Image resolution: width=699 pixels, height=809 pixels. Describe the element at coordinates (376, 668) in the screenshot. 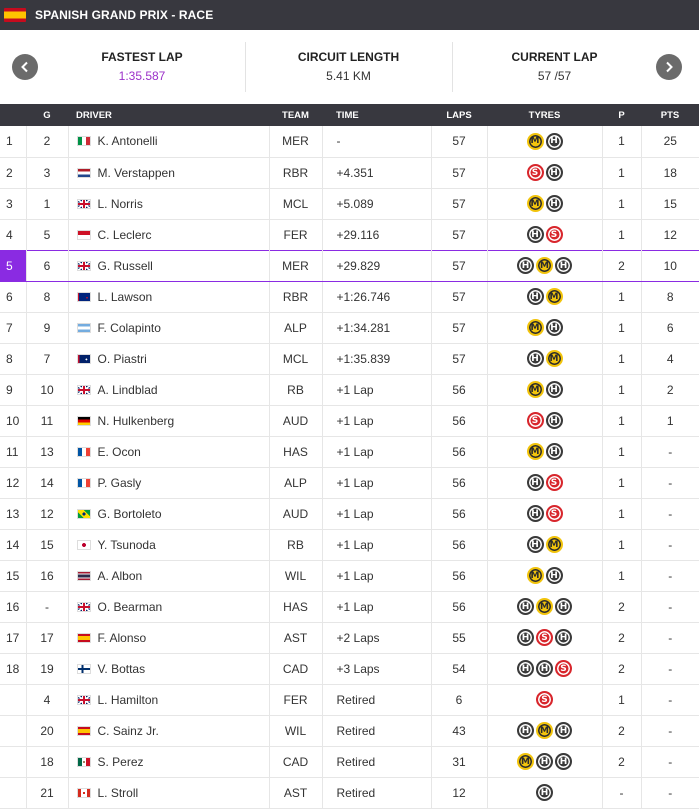

I see `time-cell: +3 Laps` at that location.